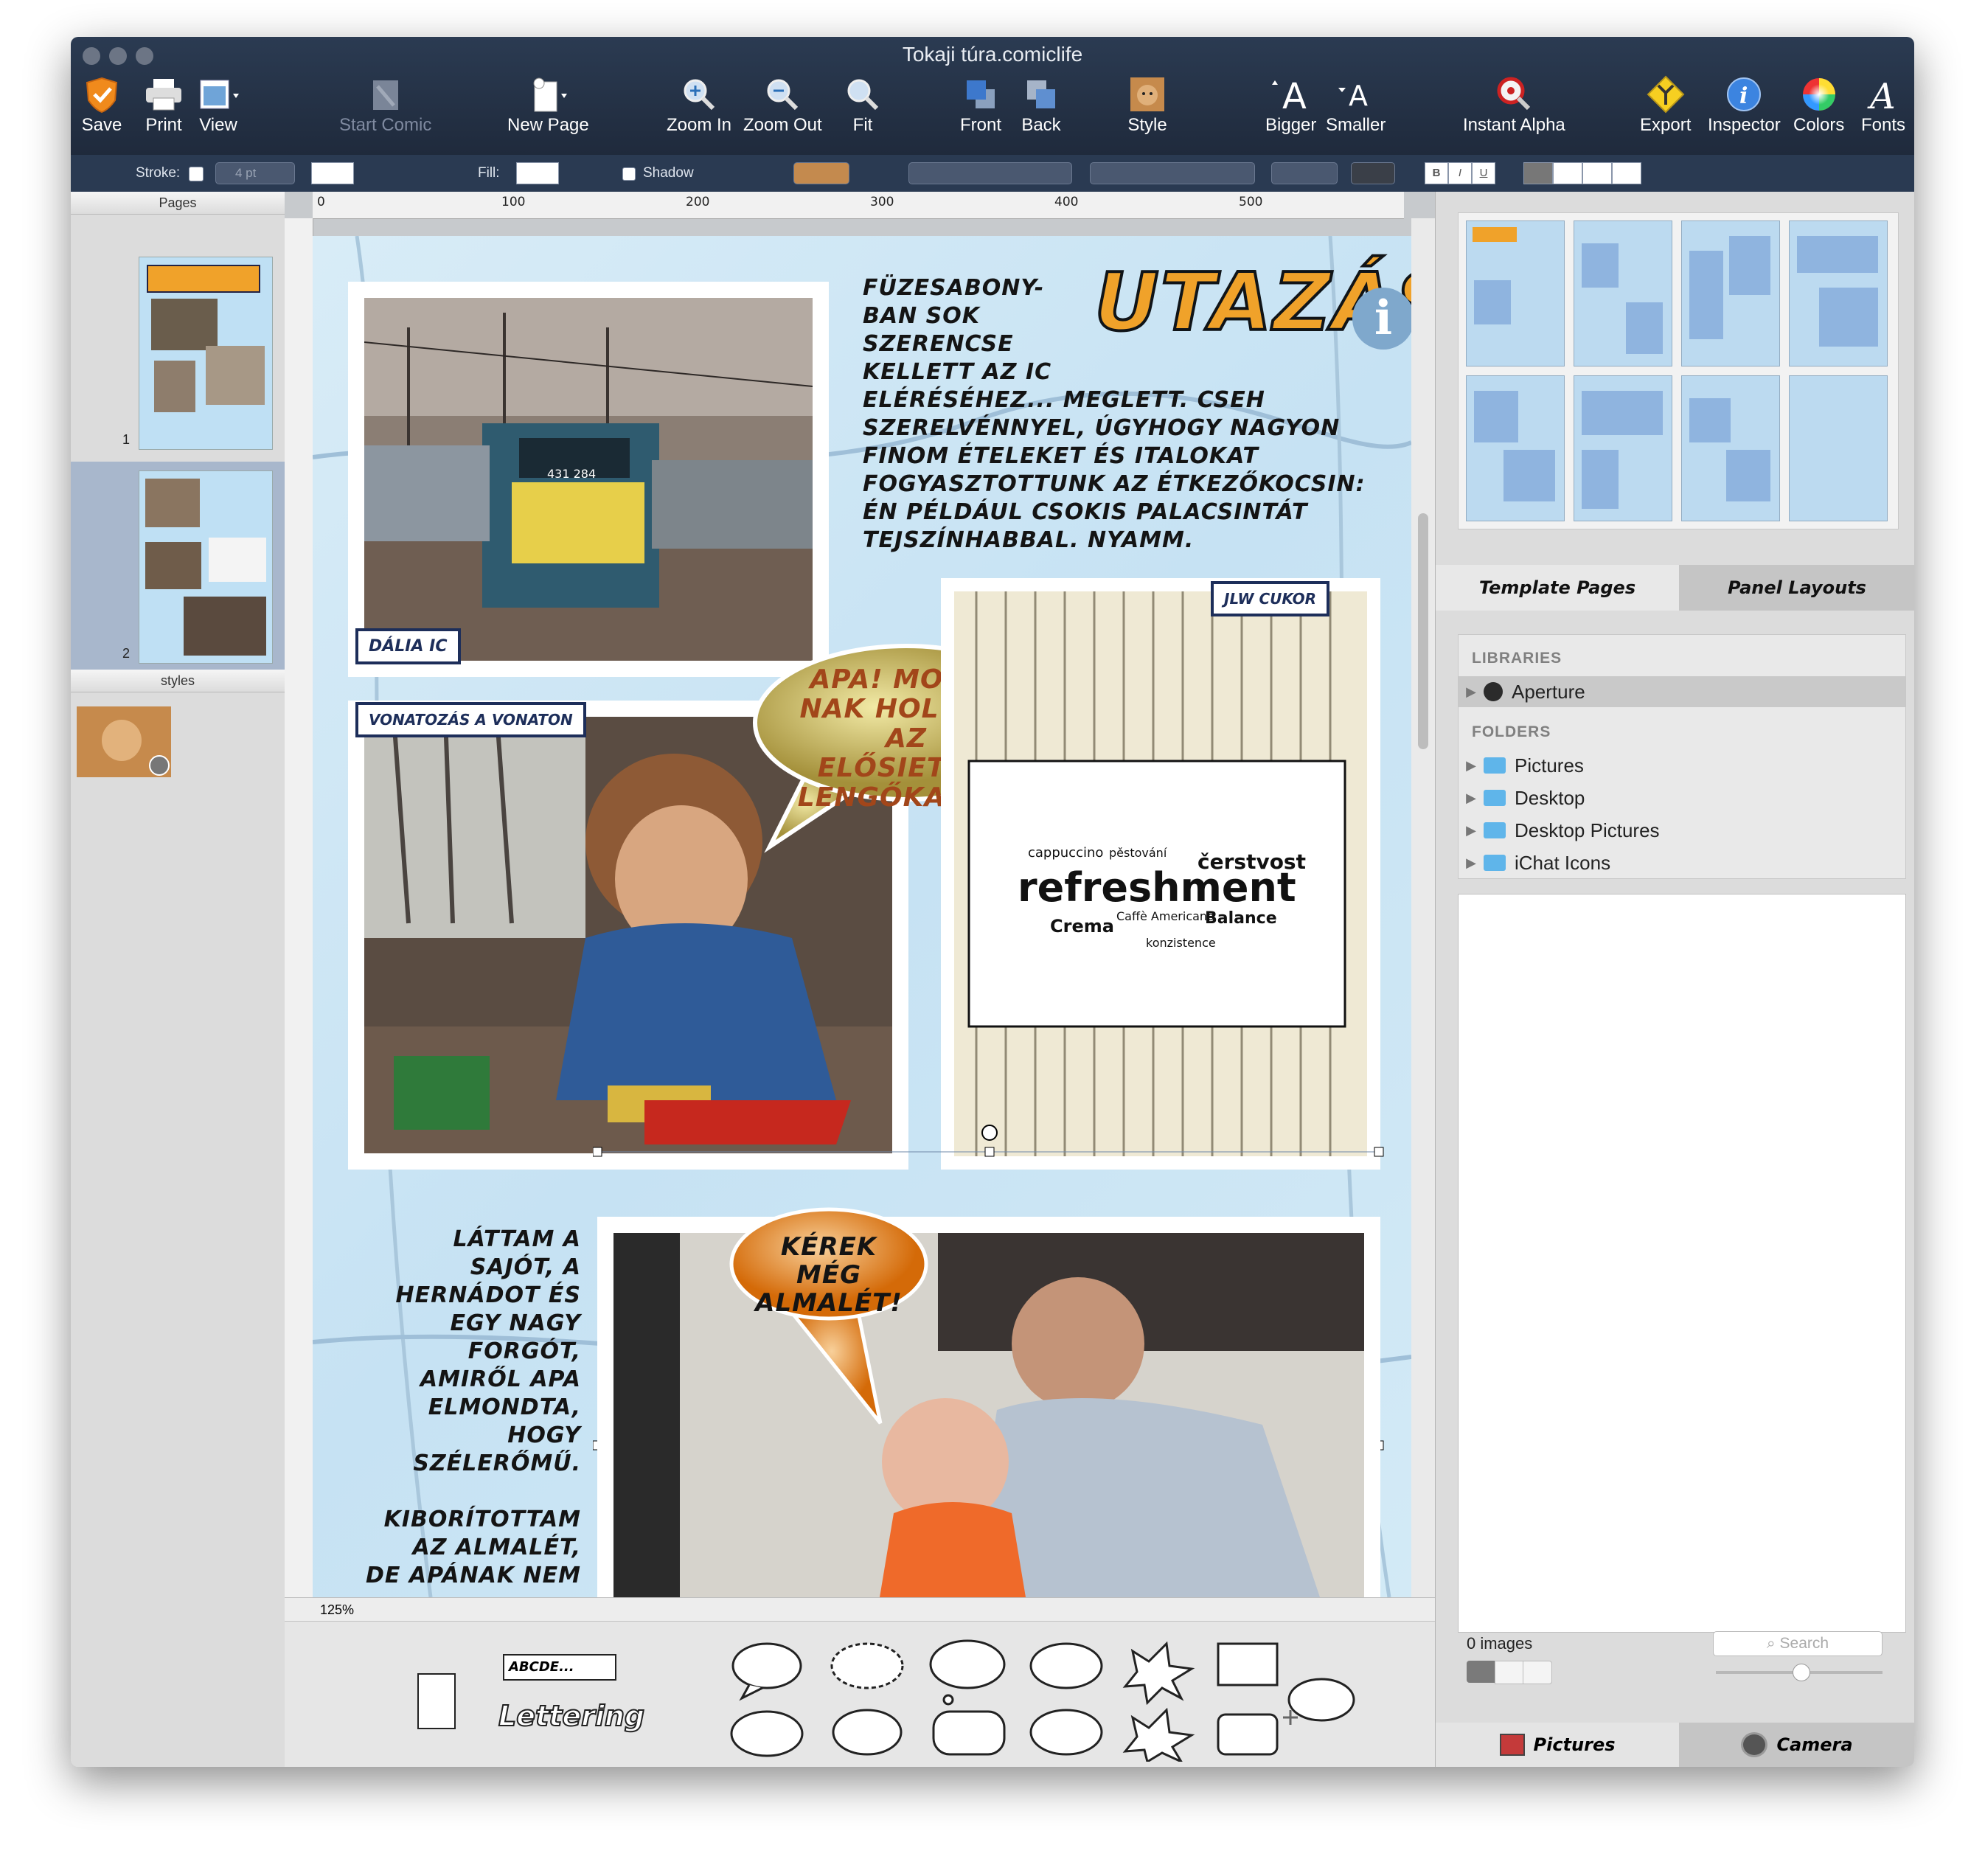  Describe the element at coordinates (1471, 691) in the screenshot. I see `disclosure-triangle-icon: ▶` at that location.